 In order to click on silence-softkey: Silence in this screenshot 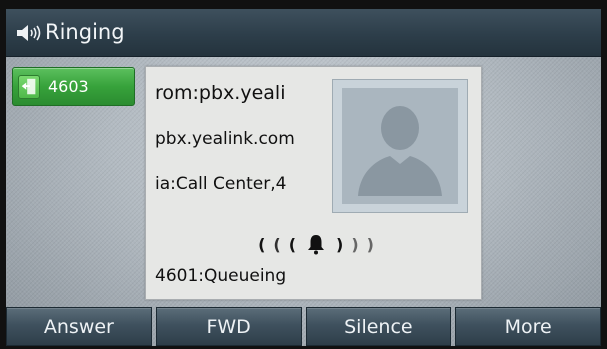, I will do `click(378, 326)`.